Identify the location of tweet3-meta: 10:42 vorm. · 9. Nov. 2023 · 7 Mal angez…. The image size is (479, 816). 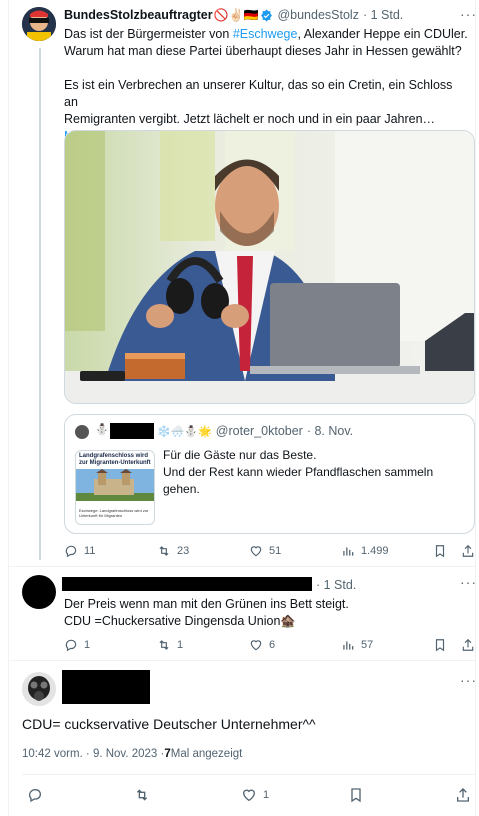
(132, 754).